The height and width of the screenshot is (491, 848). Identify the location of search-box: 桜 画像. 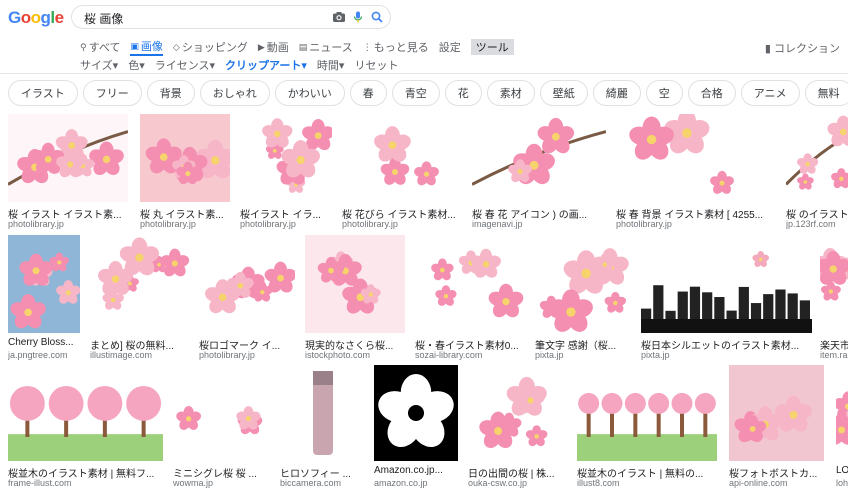
(231, 17).